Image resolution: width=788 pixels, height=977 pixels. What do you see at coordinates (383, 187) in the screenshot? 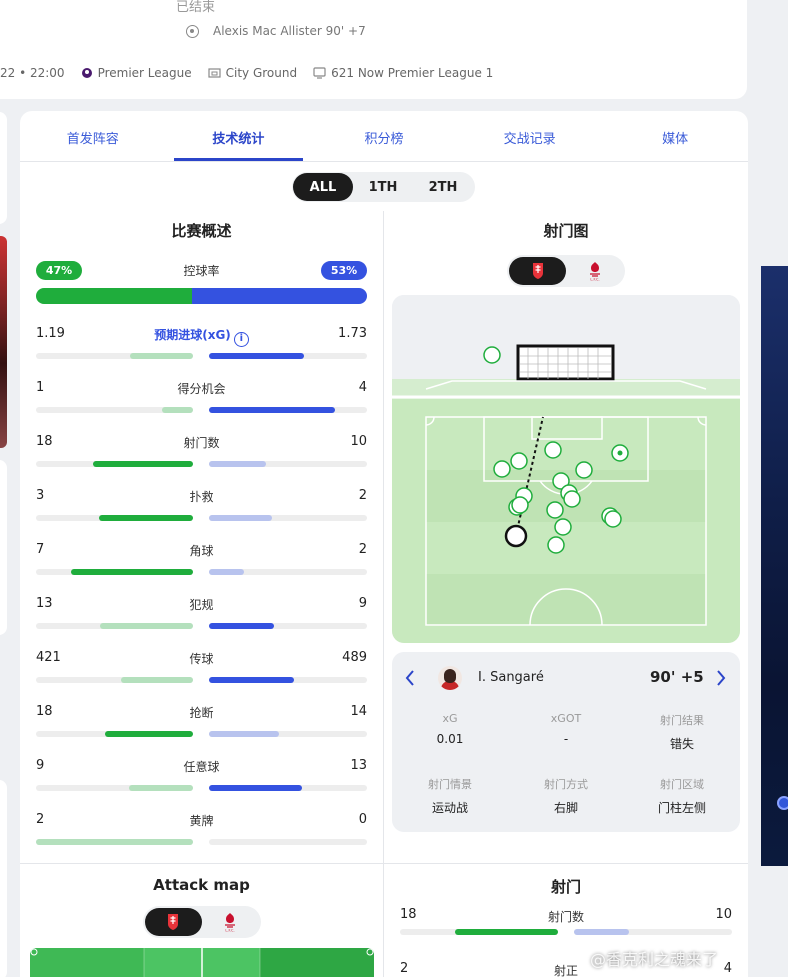
I see `period-first-half: 1TH` at bounding box center [383, 187].